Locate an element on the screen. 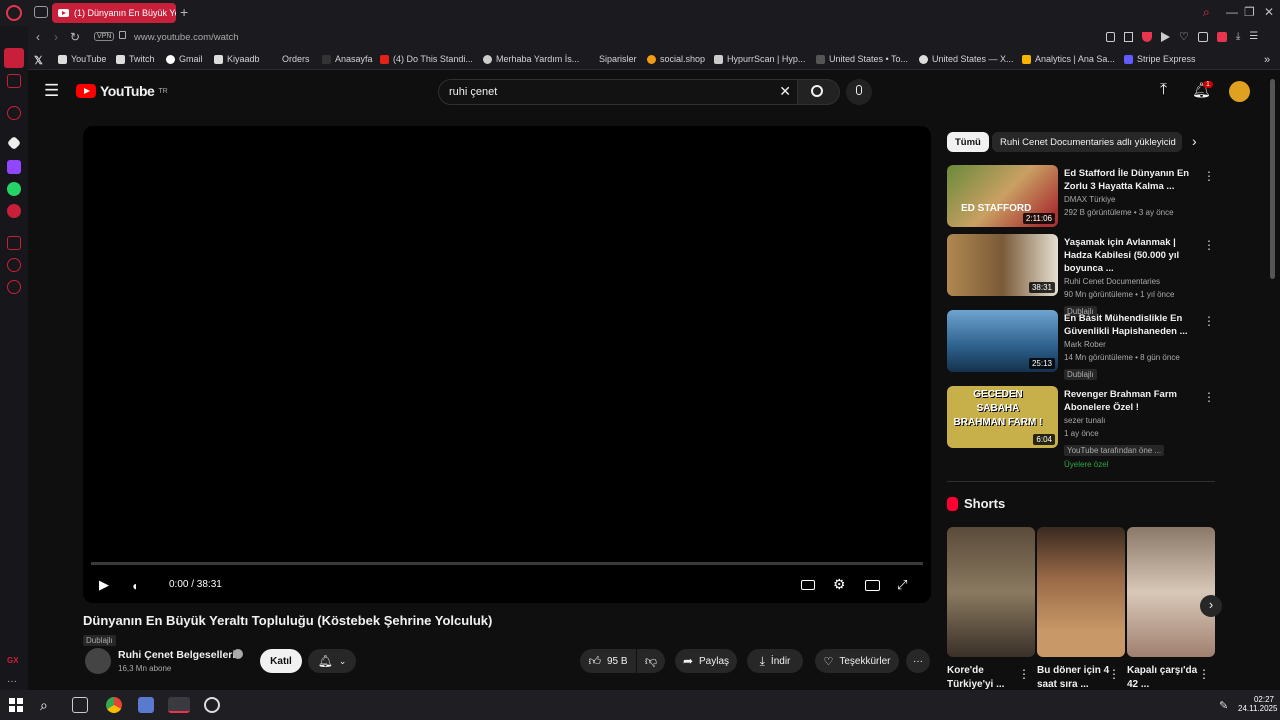 The width and height of the screenshot is (1280, 720). close-window-icon: ✕ is located at coordinates (1269, 12).